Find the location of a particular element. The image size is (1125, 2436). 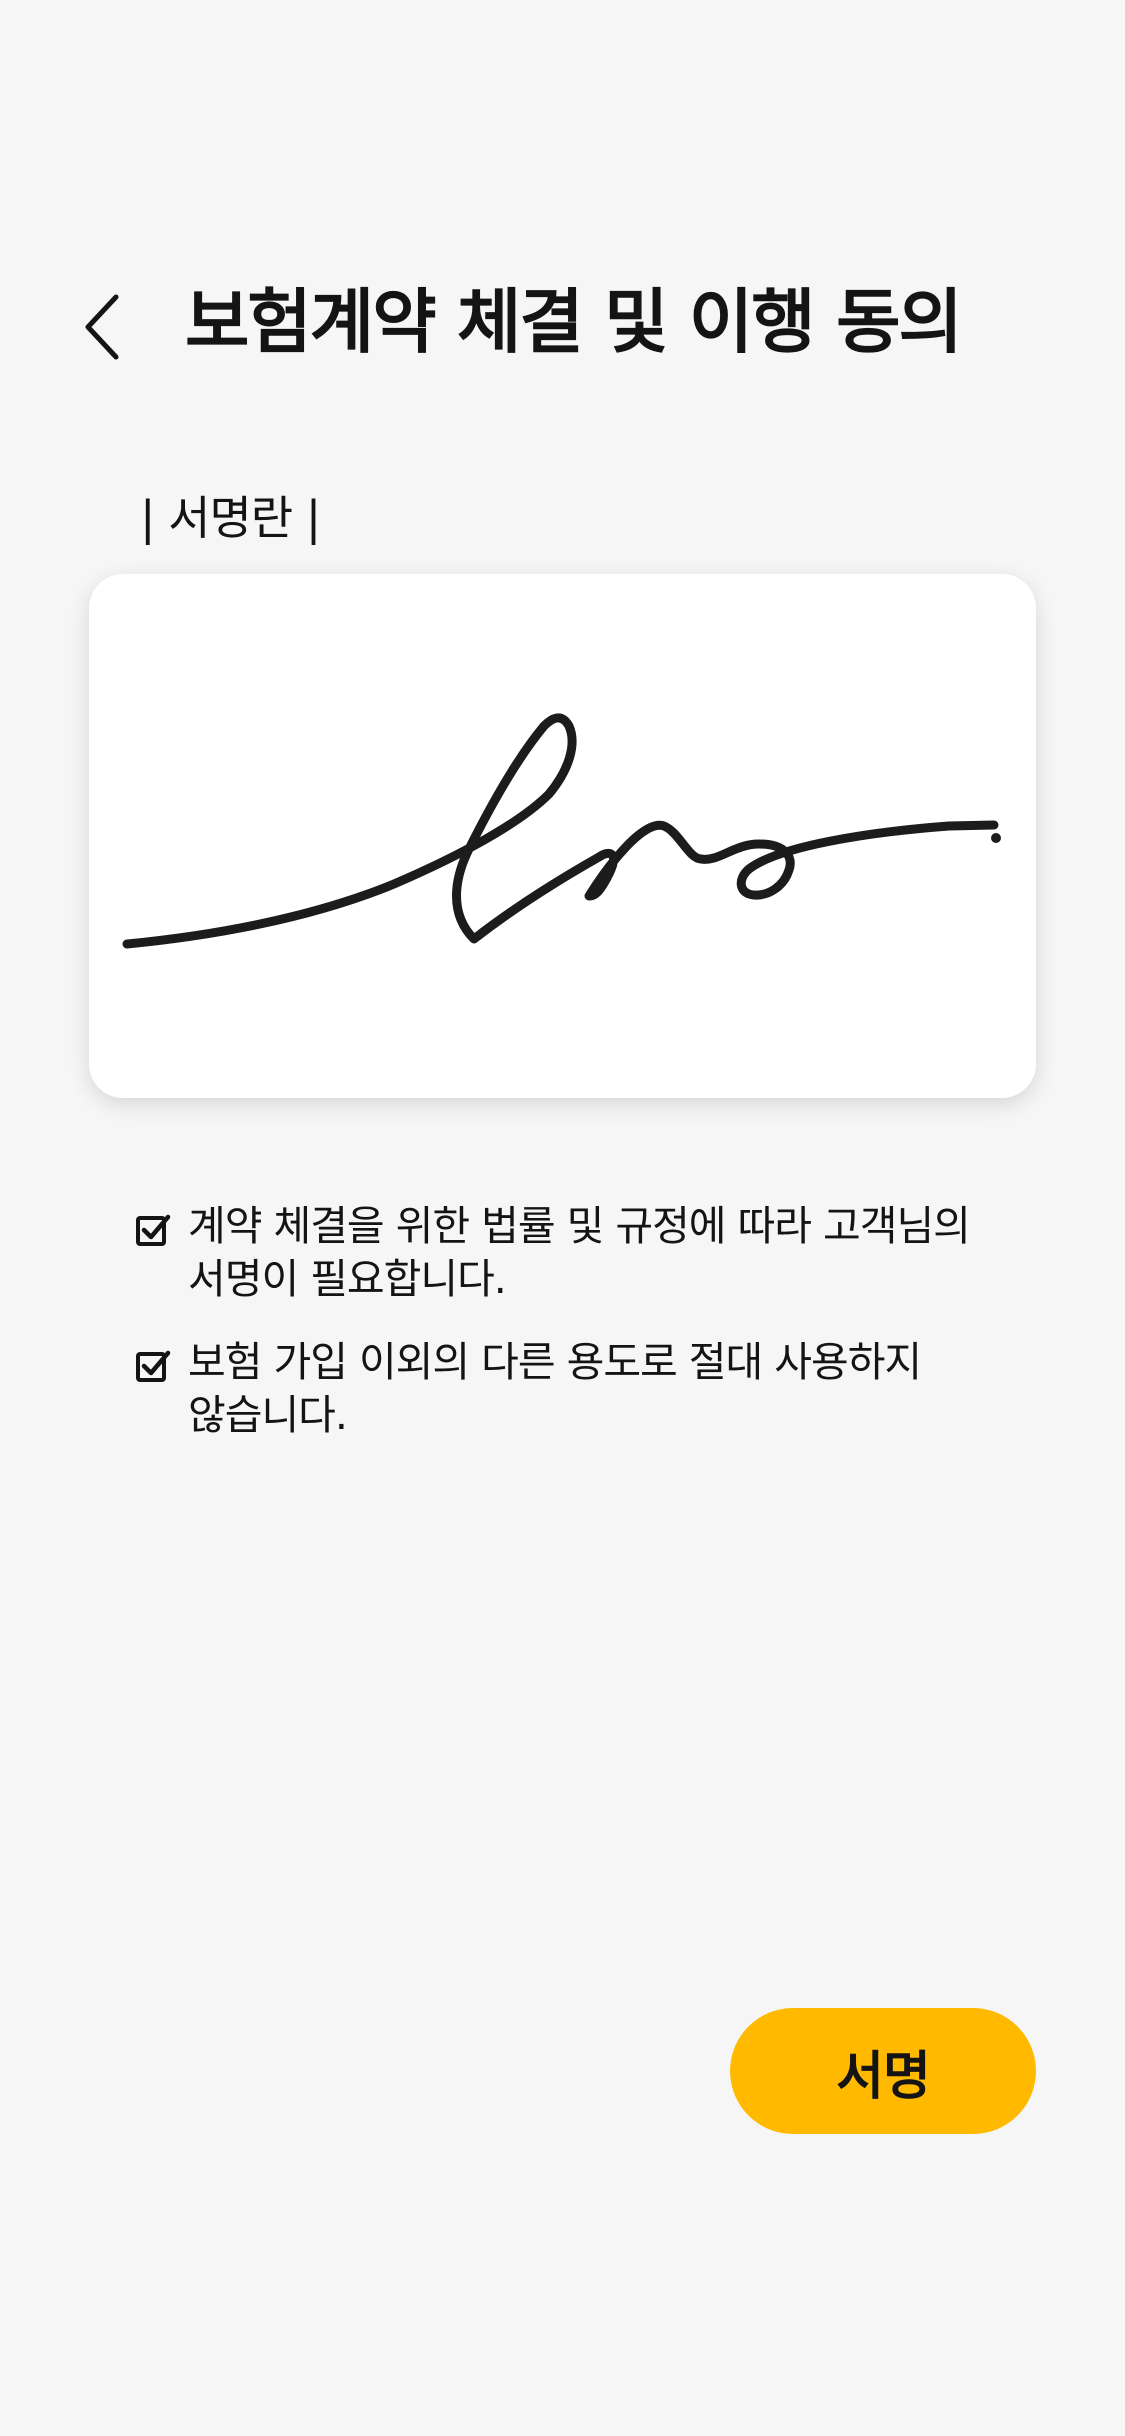

chevron-left-icon is located at coordinates (102, 327).